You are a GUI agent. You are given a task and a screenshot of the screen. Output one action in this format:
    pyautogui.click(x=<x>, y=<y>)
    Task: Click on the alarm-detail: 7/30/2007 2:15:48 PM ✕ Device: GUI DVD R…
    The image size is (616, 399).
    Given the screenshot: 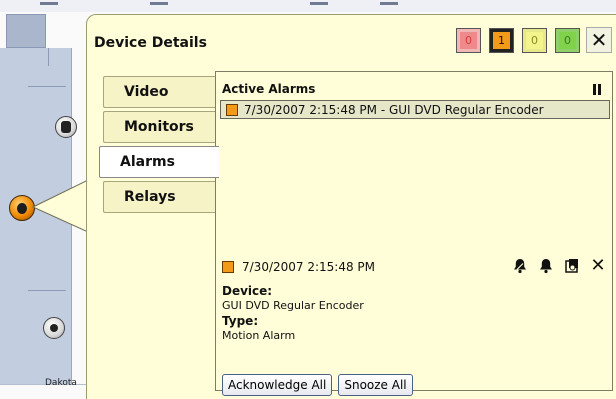 What is the action you would take?
    pyautogui.click(x=414, y=299)
    